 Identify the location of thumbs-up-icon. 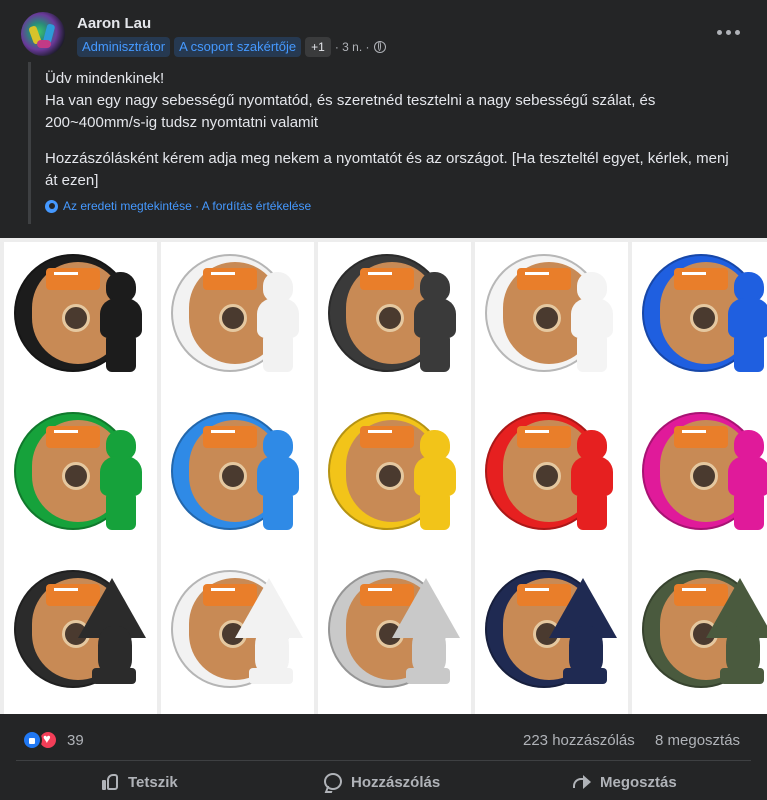
(110, 782).